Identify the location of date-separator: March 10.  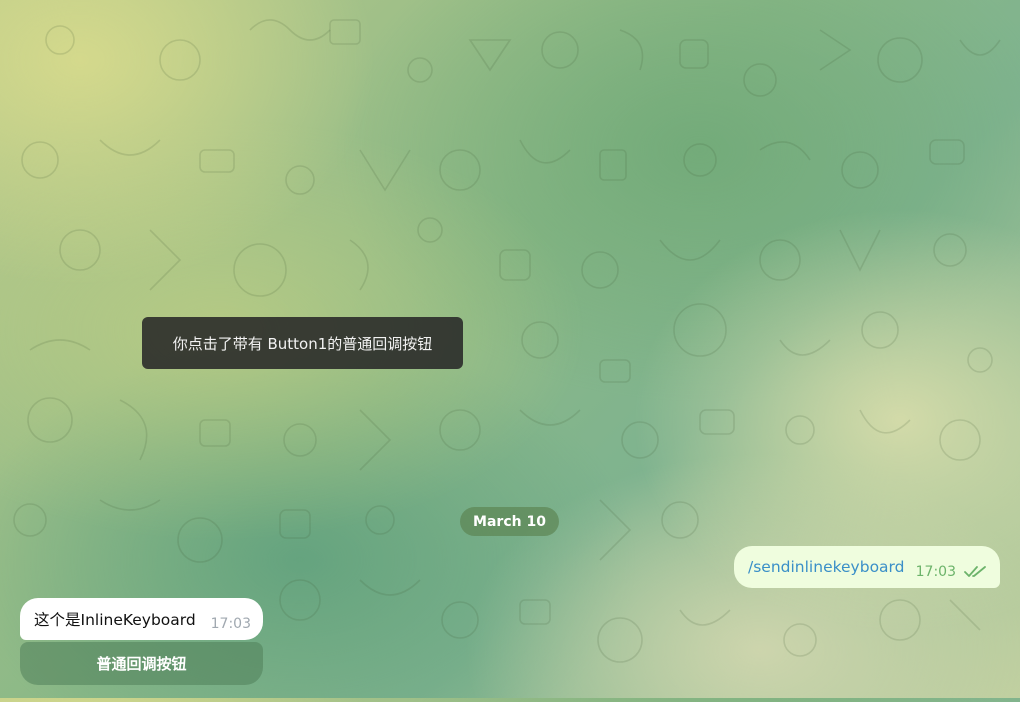
(509, 521).